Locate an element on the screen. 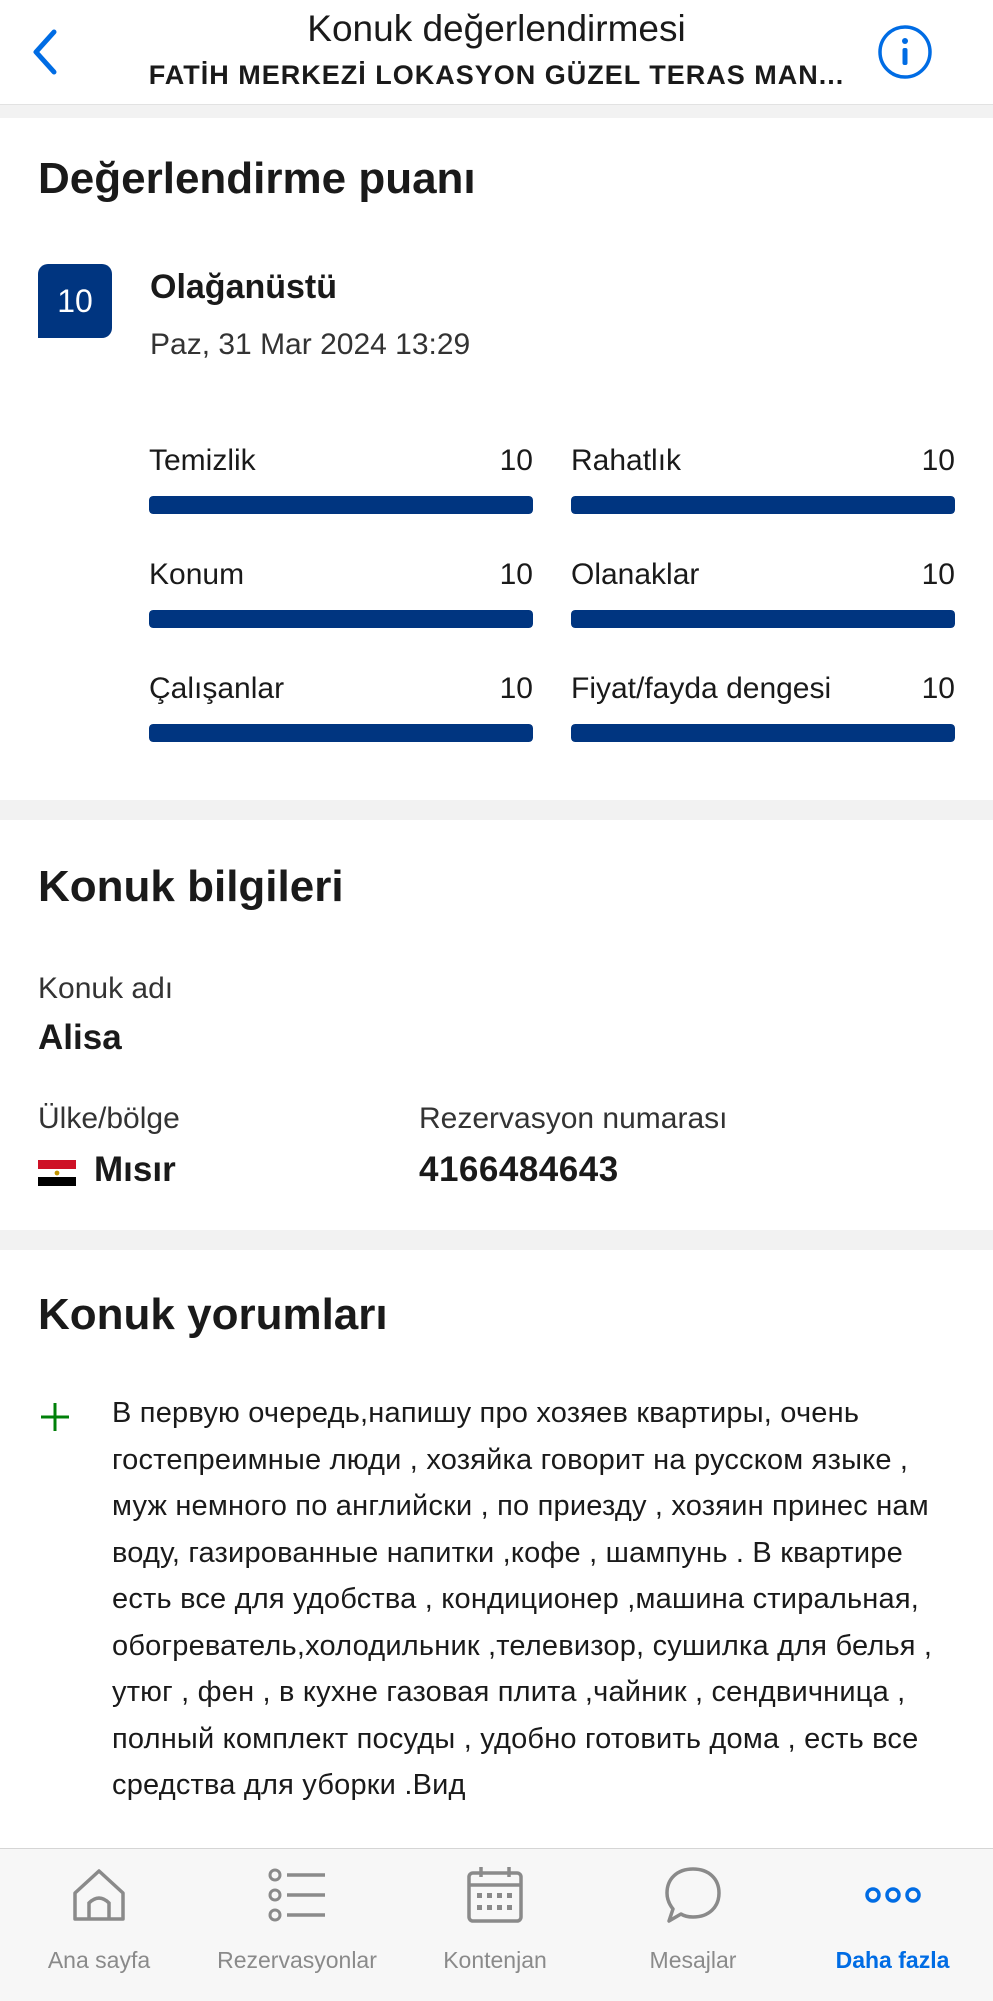 The image size is (993, 2001). sub-score-label: Temizlik is located at coordinates (202, 460).